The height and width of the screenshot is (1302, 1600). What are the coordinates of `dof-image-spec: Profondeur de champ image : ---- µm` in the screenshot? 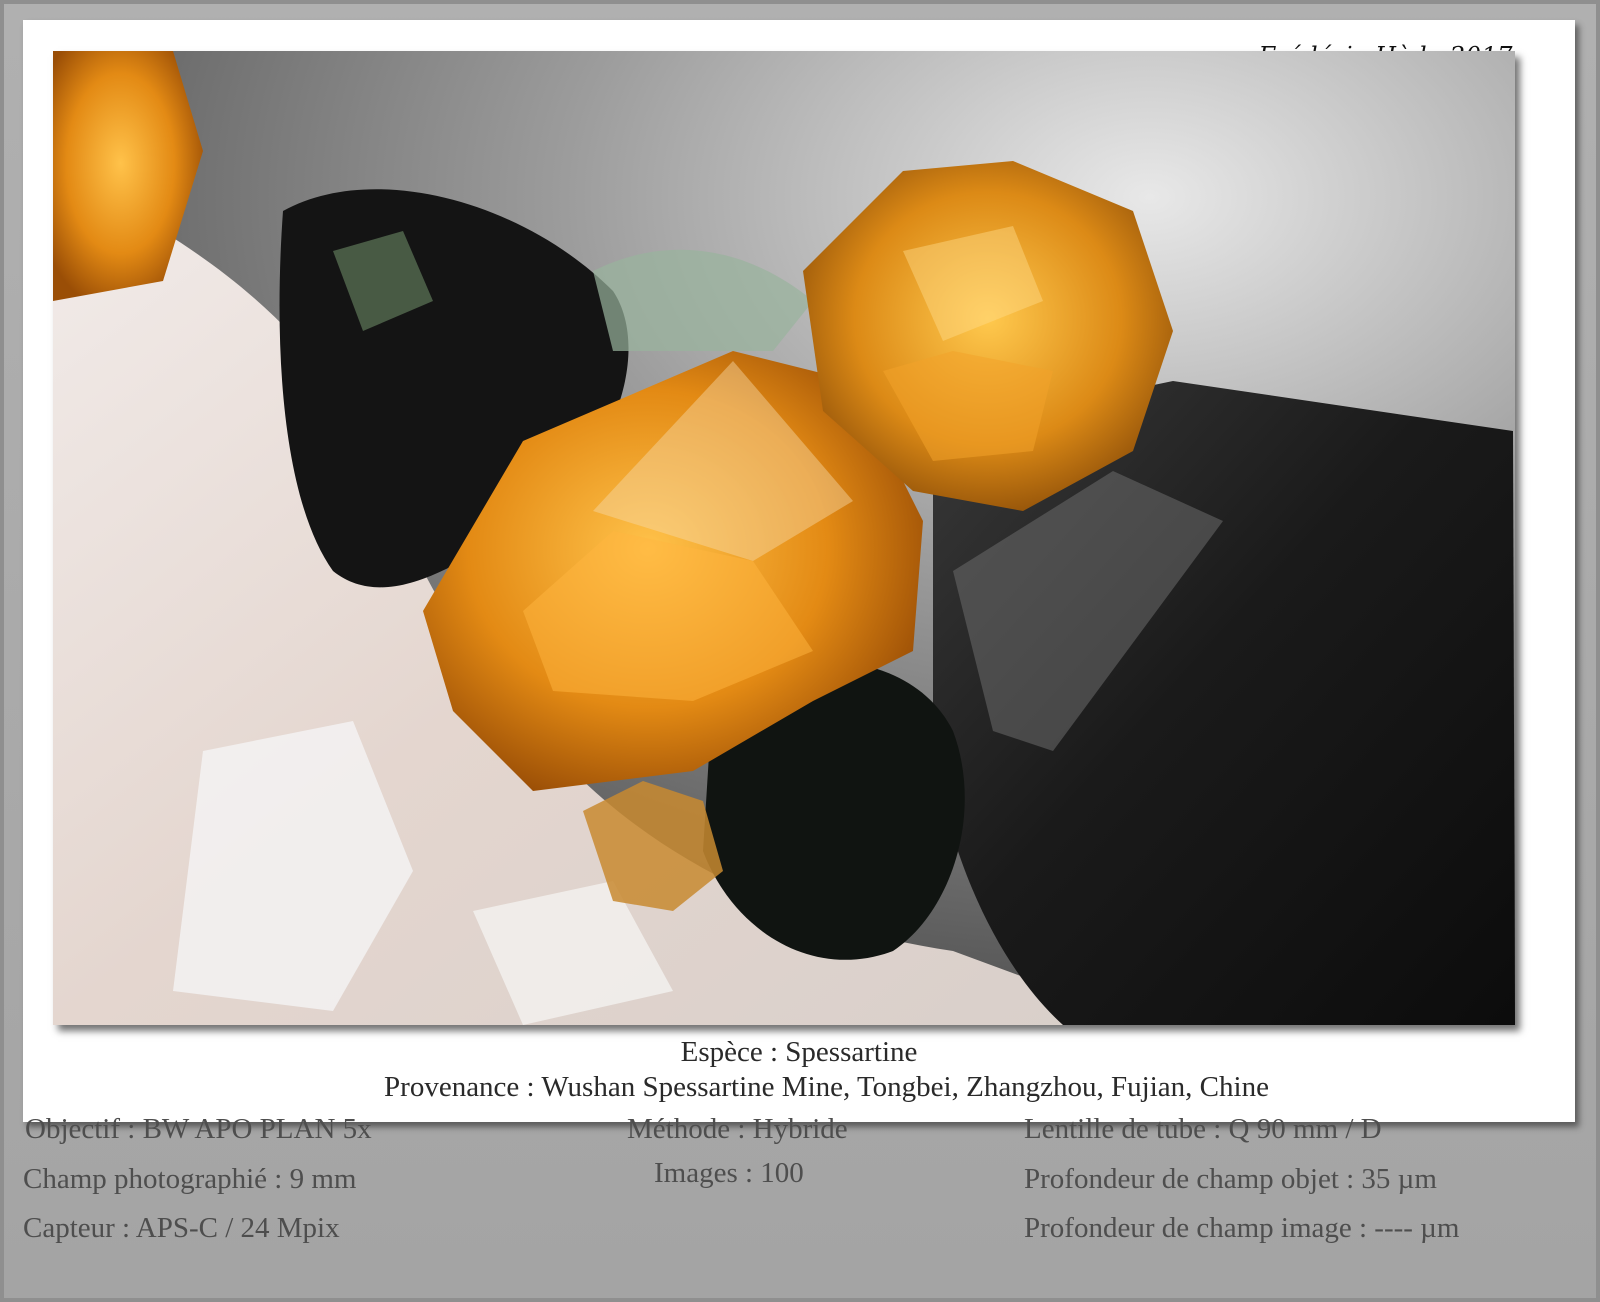 It's located at (1242, 1228).